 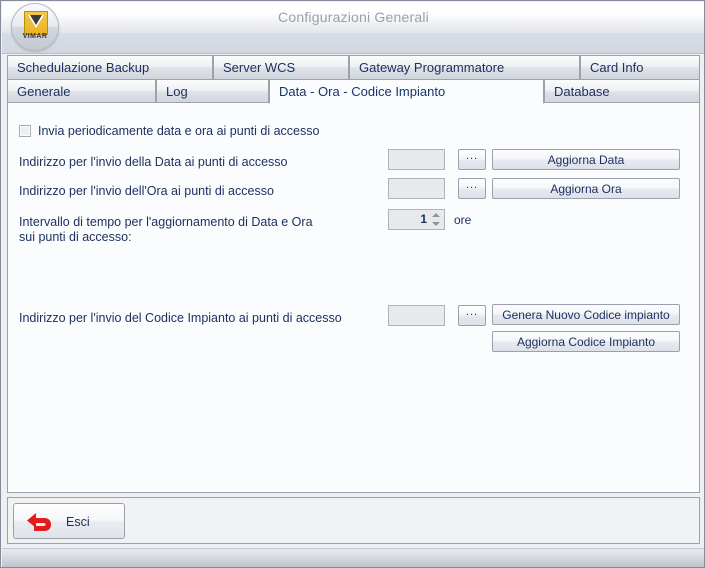 I want to click on tab-server-wcs: Server WCS, so click(x=281, y=67).